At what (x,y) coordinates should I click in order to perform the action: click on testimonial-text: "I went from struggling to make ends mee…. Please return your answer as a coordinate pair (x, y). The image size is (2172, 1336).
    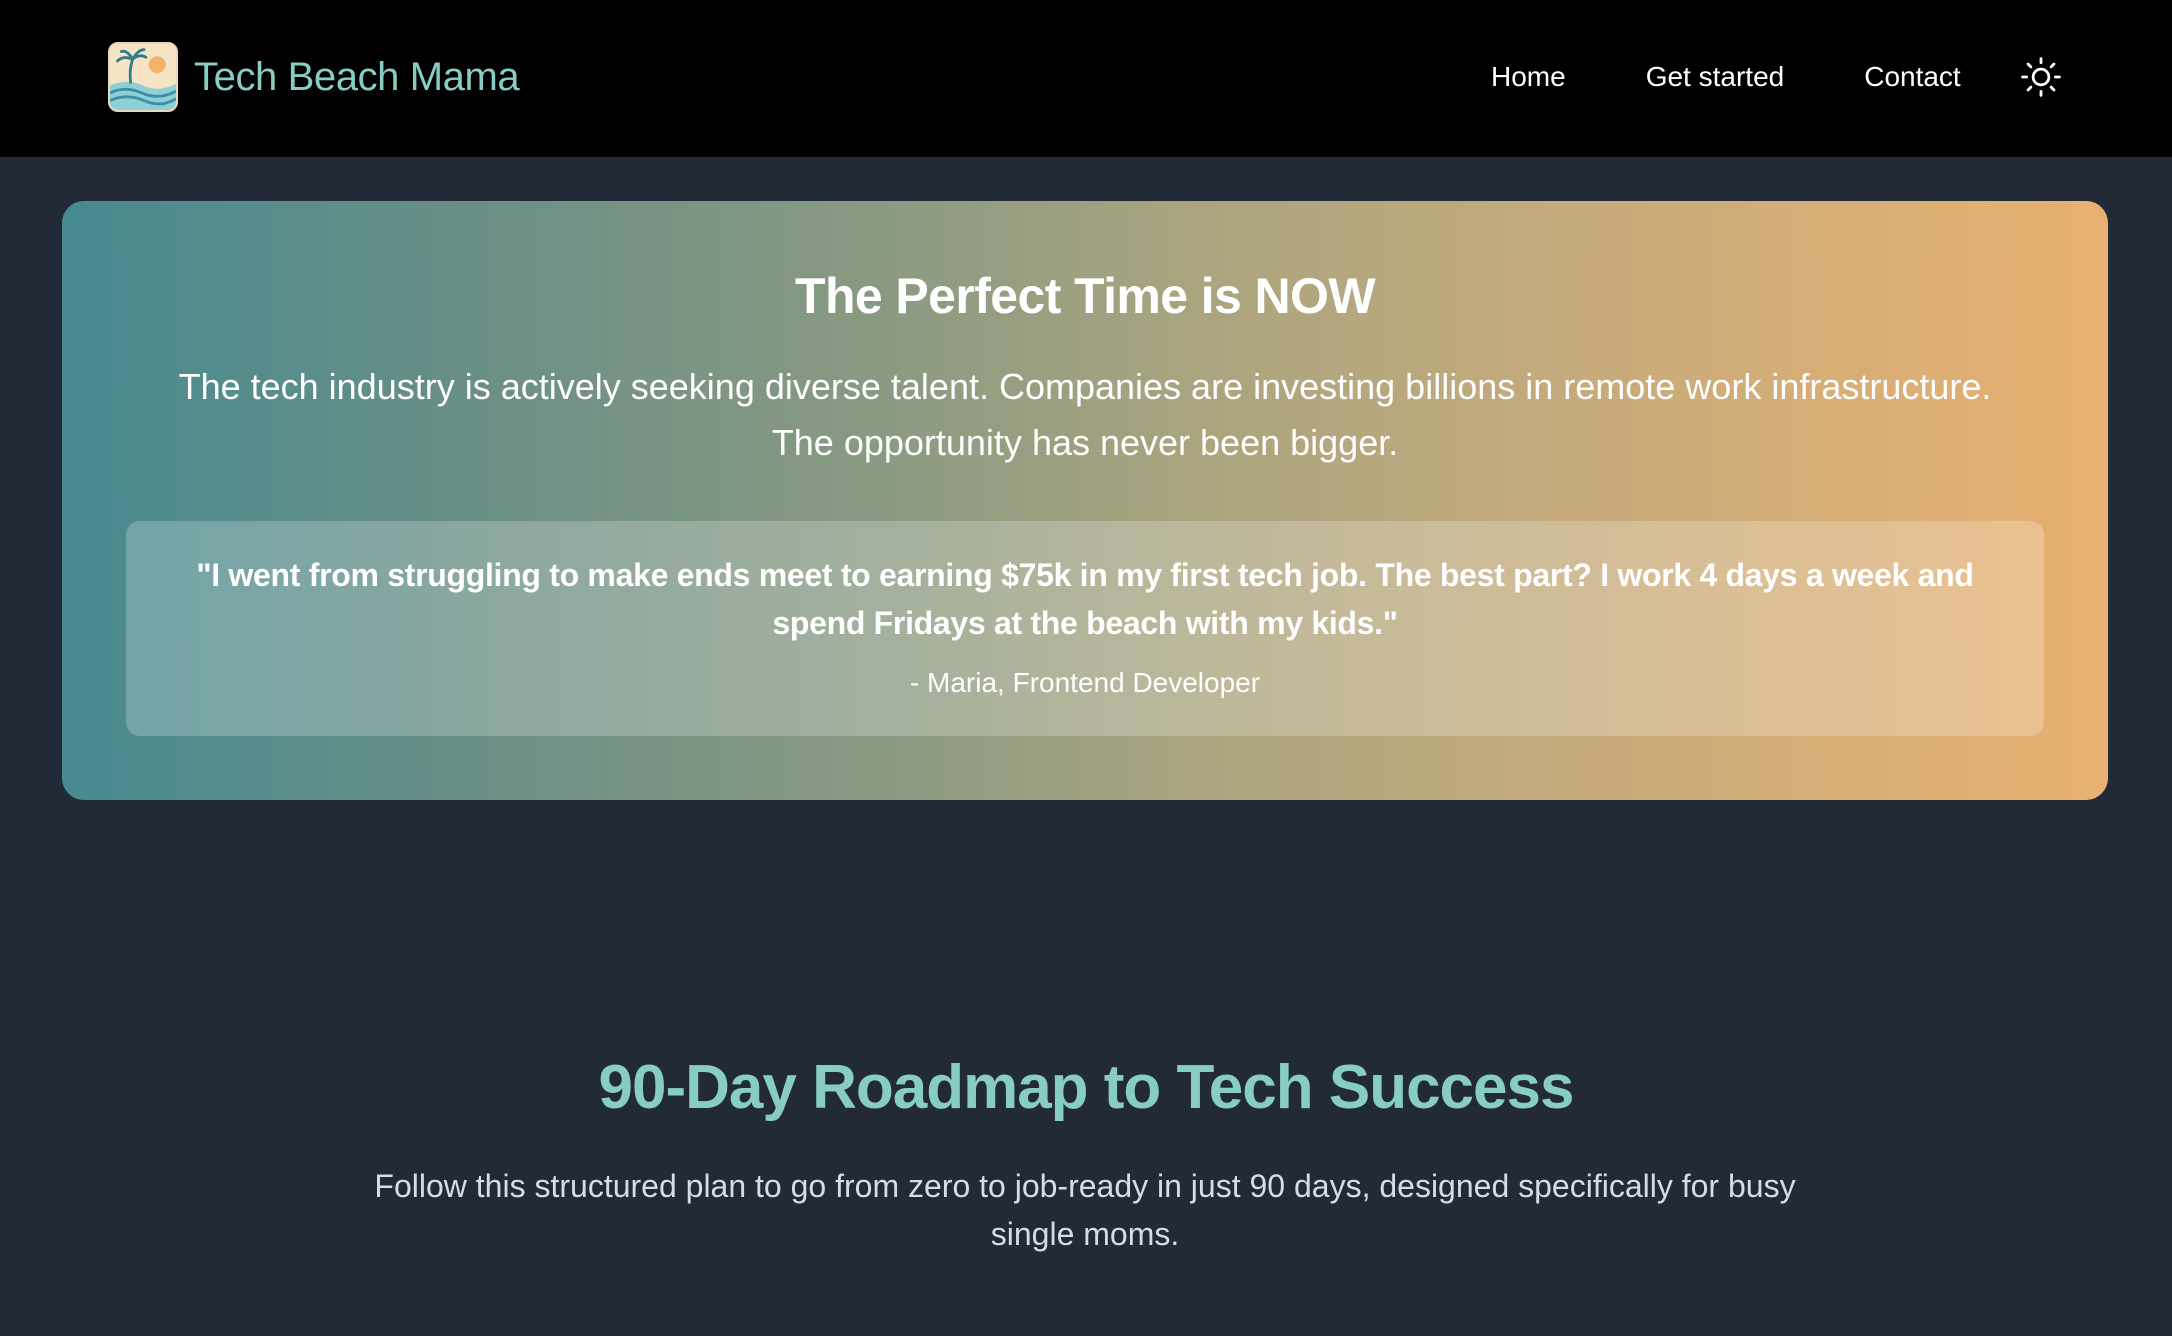
    Looking at the image, I should click on (1085, 599).